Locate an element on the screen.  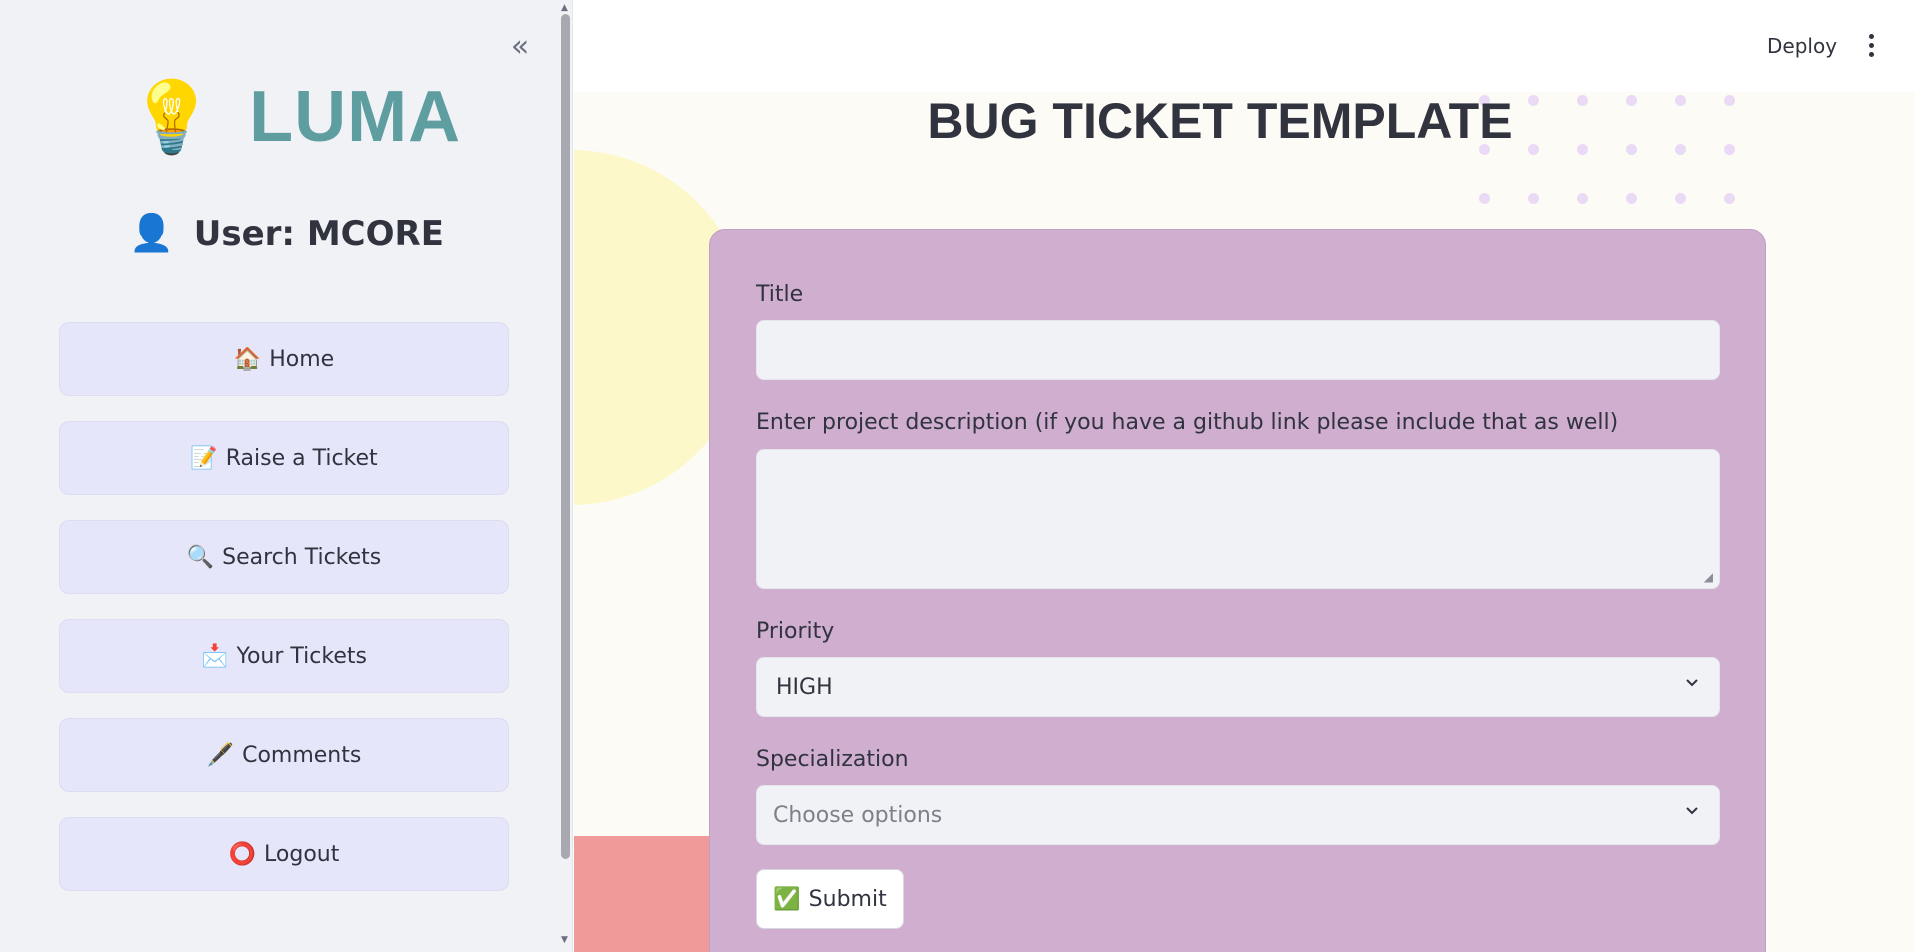
nav-button-your-tickets: 📩 Your Tickets is located at coordinates (284, 656).